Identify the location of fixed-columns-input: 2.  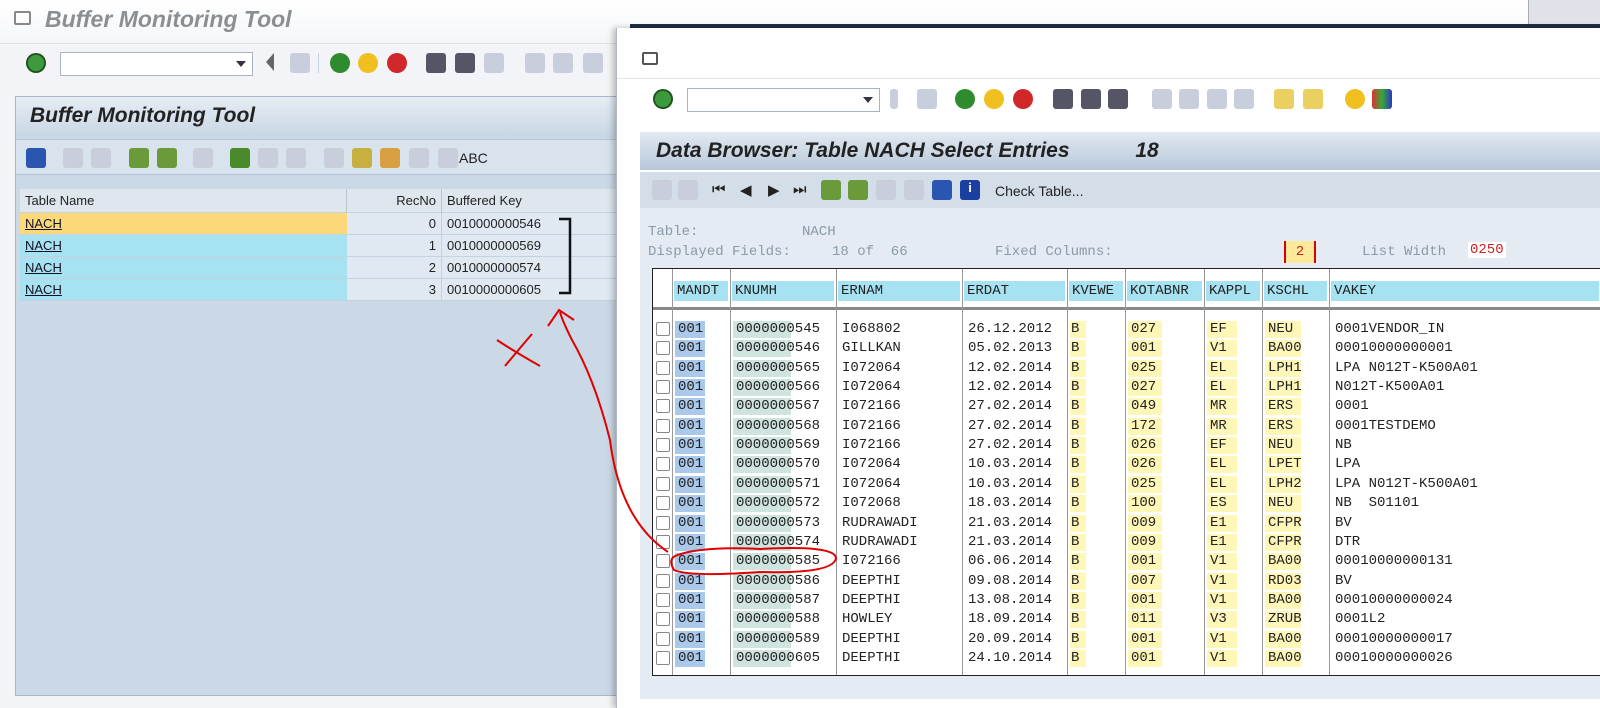
(1300, 252).